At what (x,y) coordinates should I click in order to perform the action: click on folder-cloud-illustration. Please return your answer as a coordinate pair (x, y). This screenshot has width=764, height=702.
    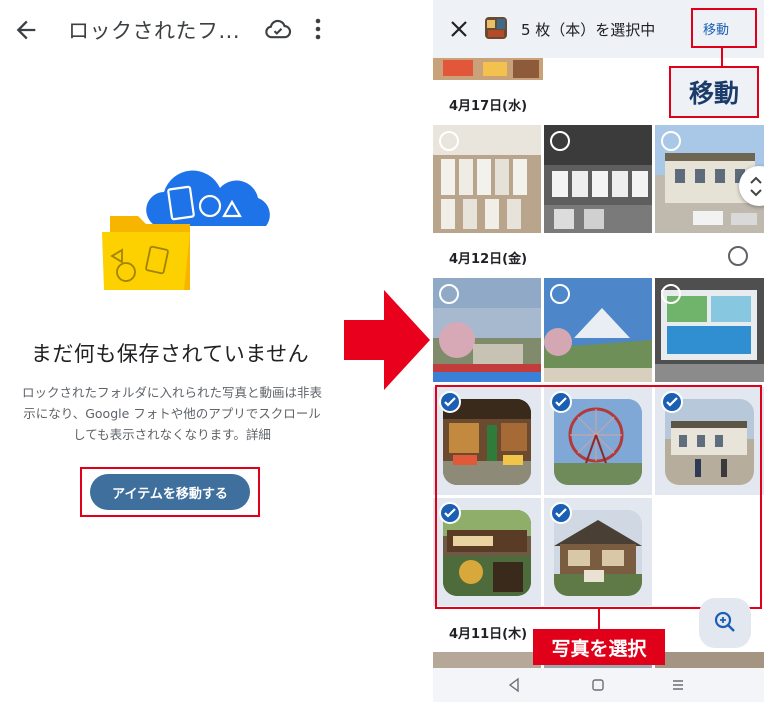
    Looking at the image, I should click on (186, 230).